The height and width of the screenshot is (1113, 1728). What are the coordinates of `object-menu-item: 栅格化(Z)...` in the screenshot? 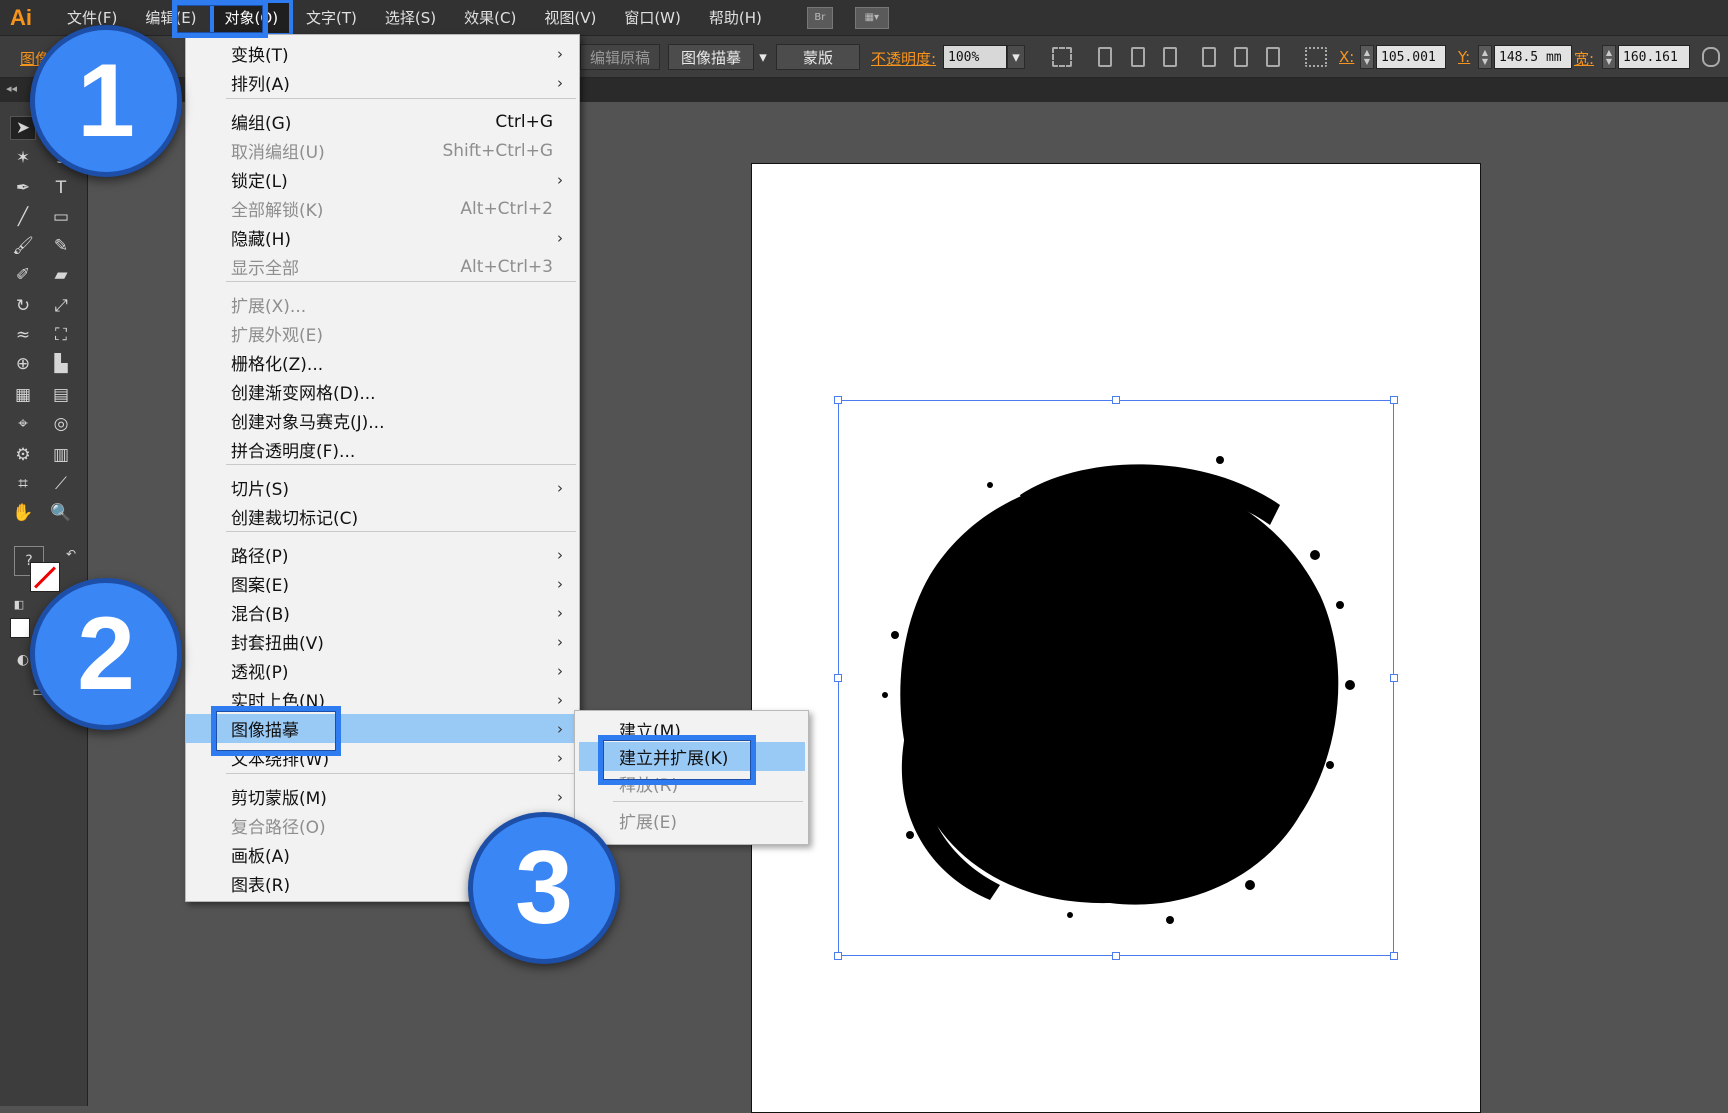 It's located at (382, 362).